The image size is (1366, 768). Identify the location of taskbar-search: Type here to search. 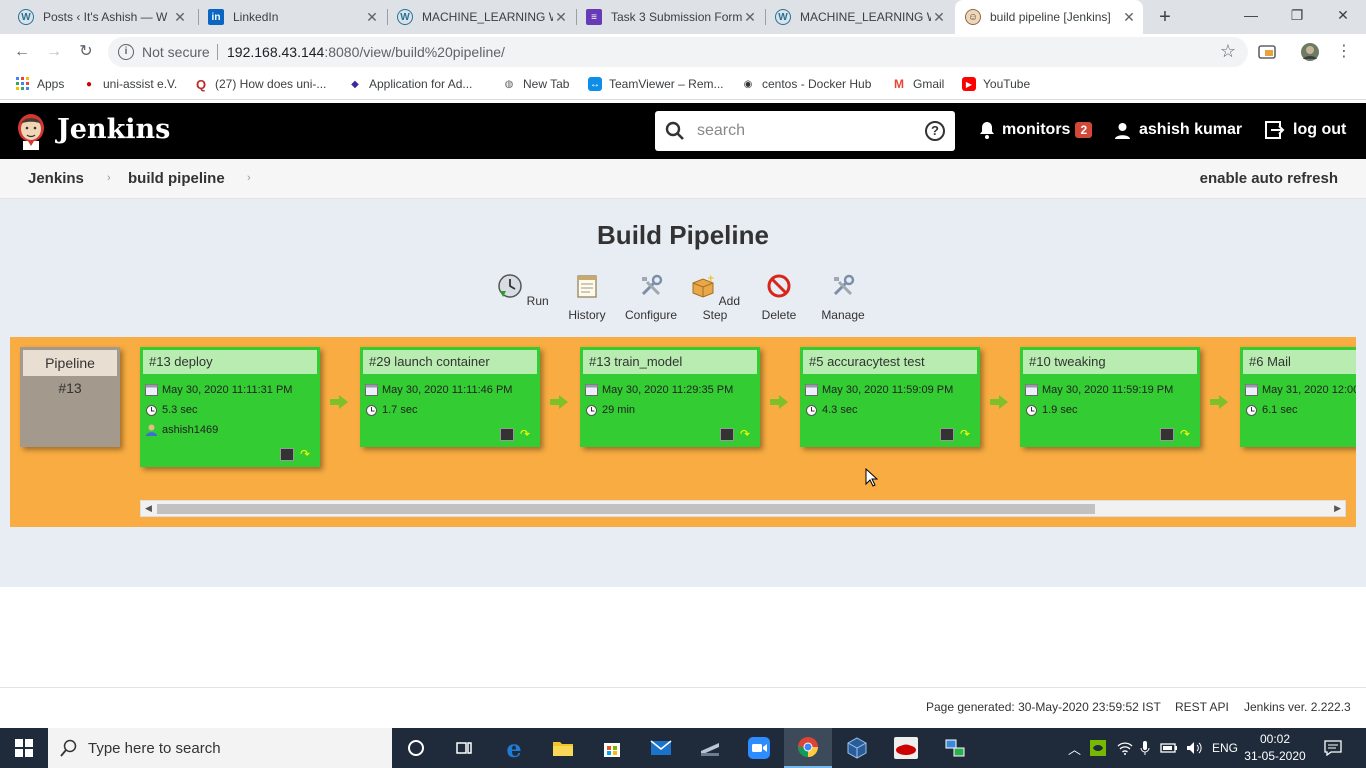
(220, 748).